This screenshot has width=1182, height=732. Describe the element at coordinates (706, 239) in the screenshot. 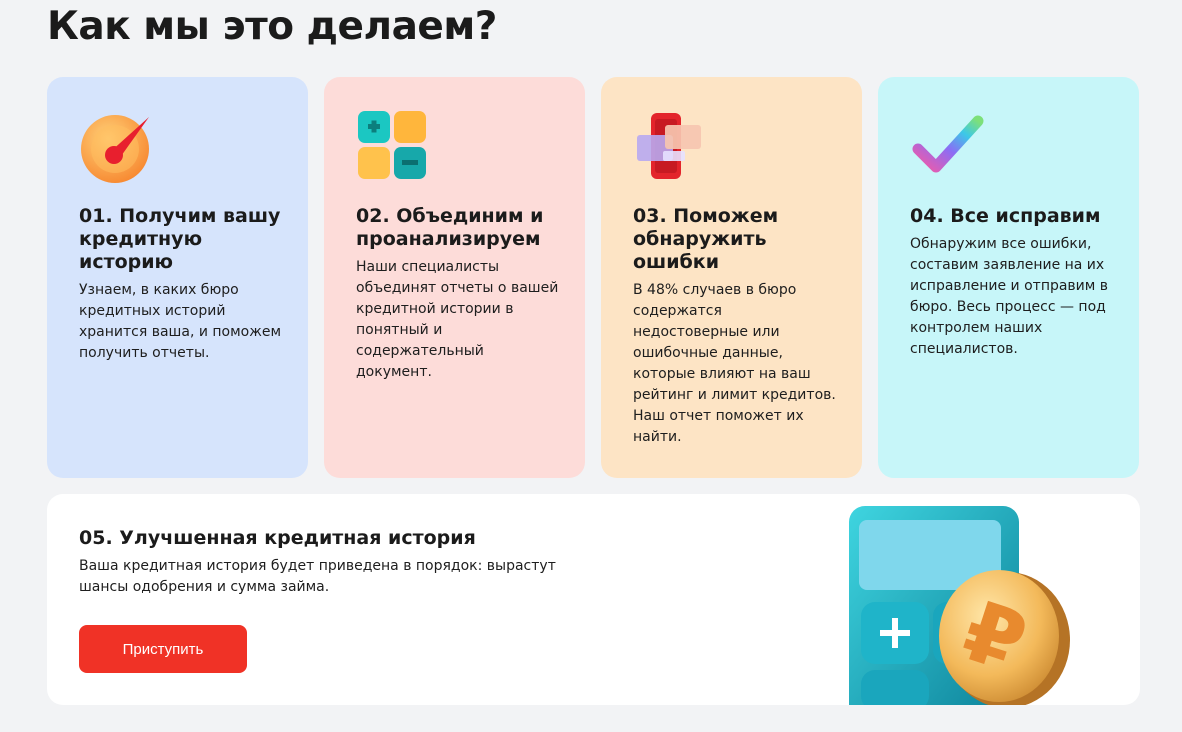

I see `step-title: 03. Поможем обнаружить ошибки` at that location.